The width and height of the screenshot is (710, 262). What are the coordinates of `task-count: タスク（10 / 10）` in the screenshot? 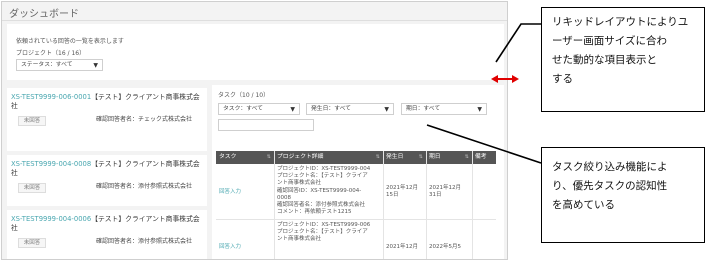 It's located at (244, 95).